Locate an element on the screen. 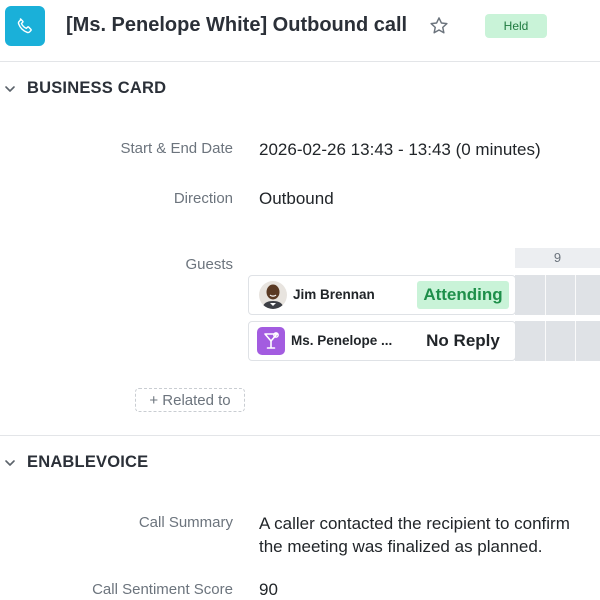  phone-icon is located at coordinates (25, 26).